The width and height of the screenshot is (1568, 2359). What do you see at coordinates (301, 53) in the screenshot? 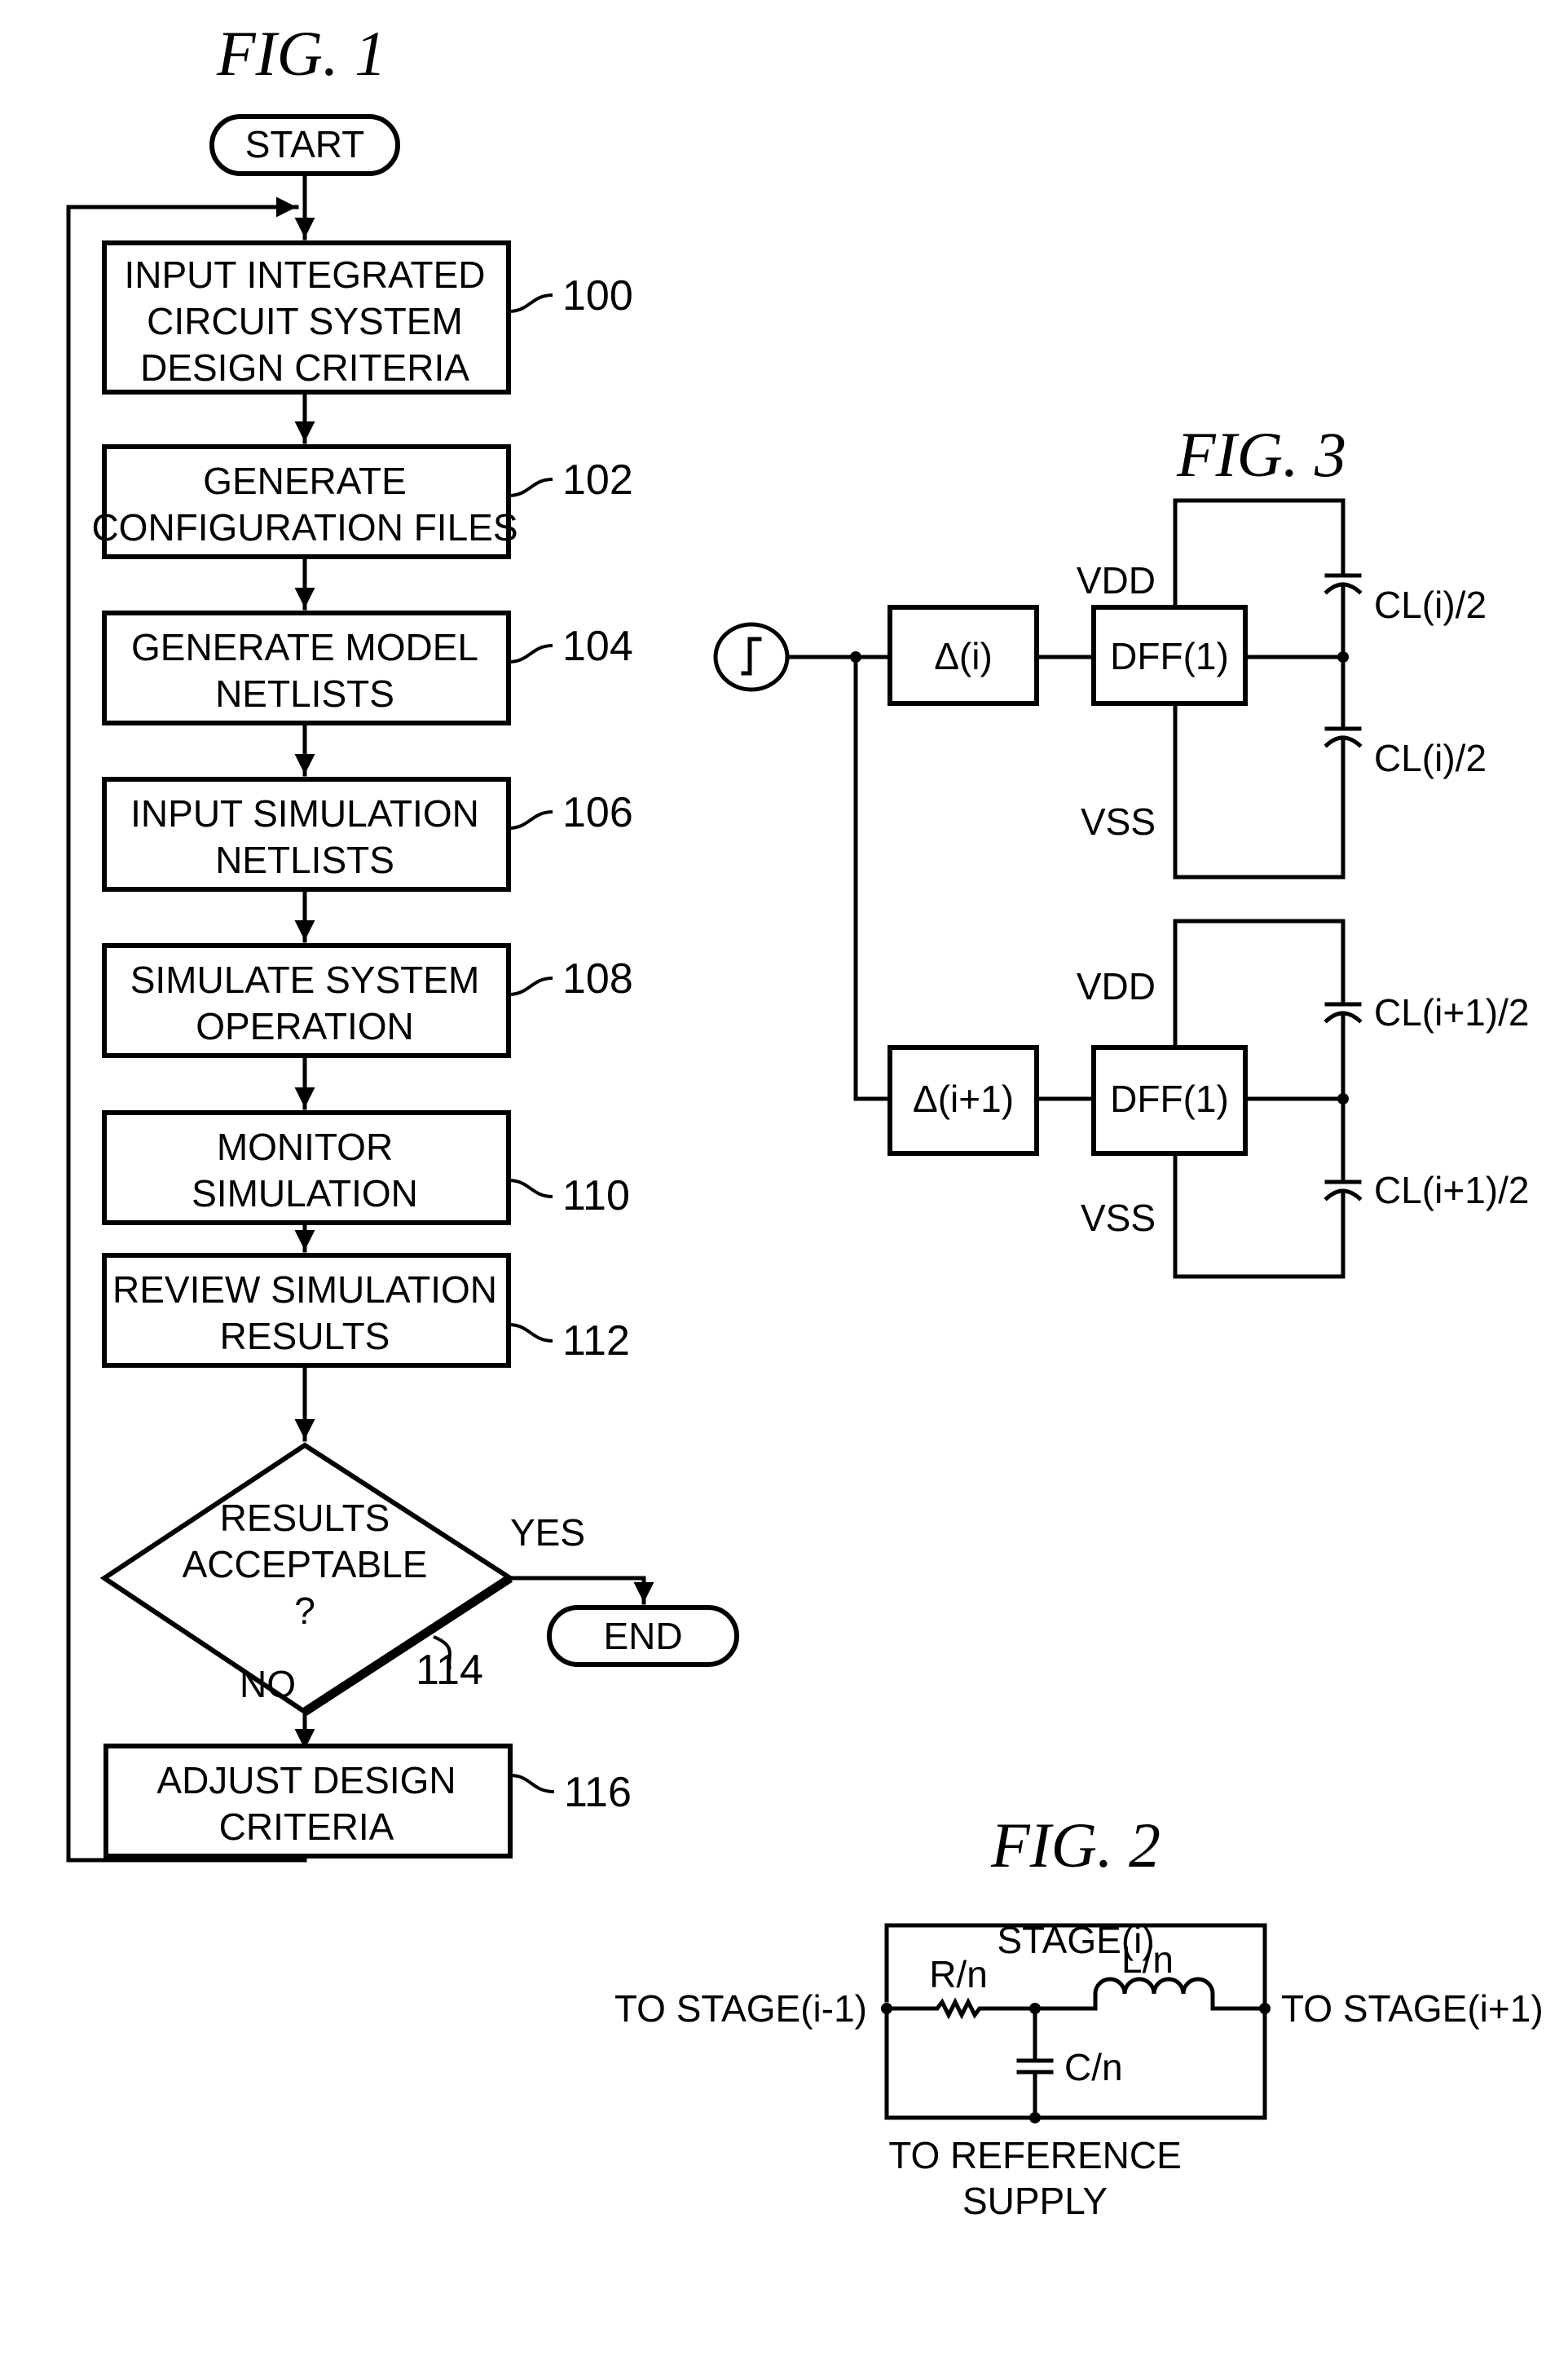
I see `fig1-title: FIG. 1` at bounding box center [301, 53].